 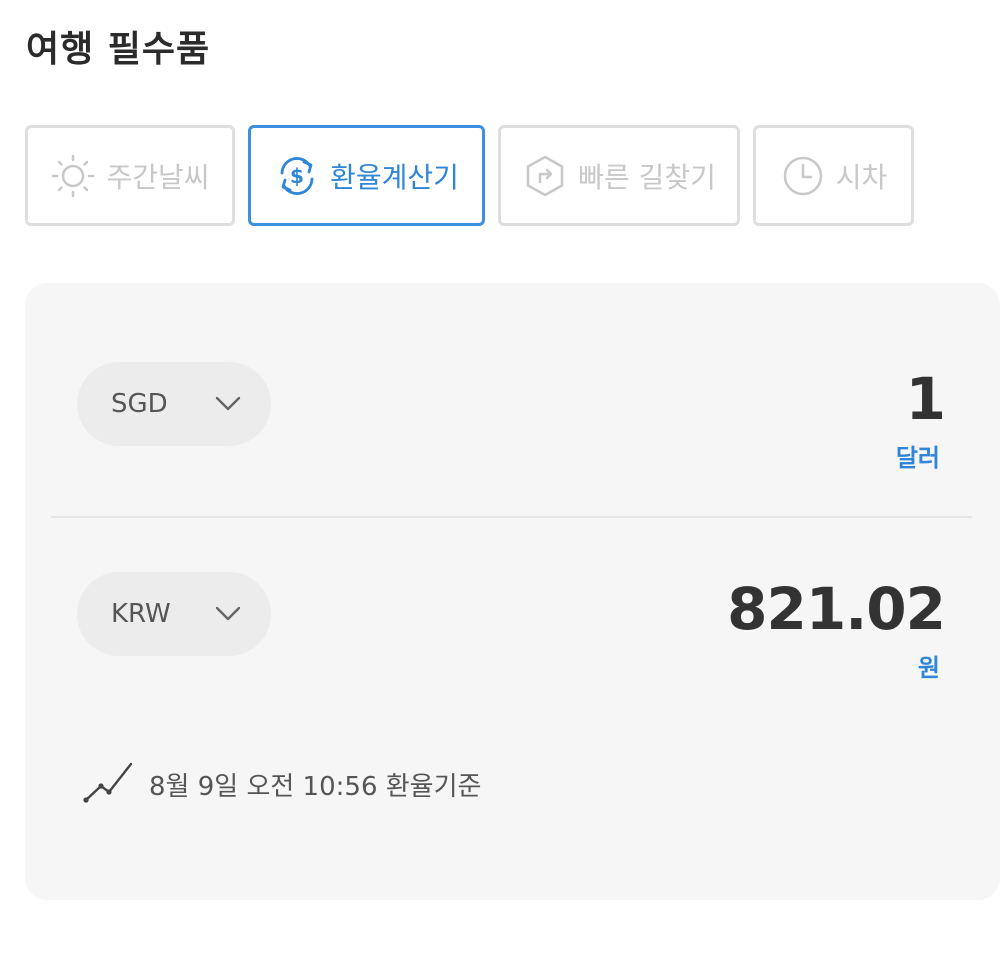 What do you see at coordinates (315, 787) in the screenshot?
I see `exchange-rate-timestamp: 8월 9일 오전 10:56 환율기준` at bounding box center [315, 787].